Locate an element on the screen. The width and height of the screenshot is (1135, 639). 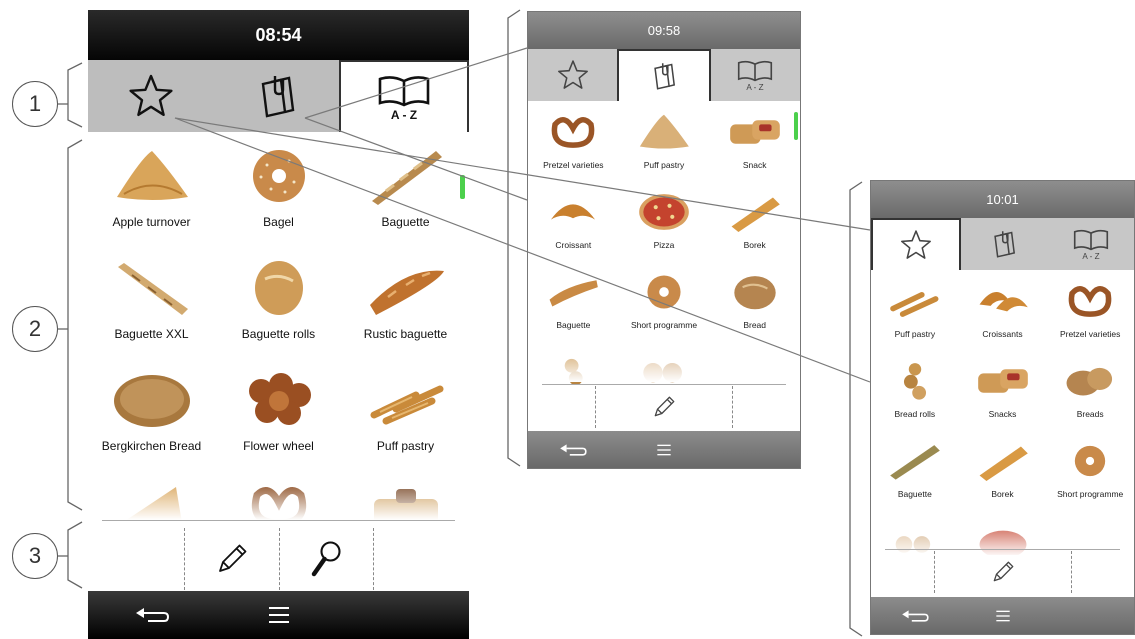
item-label: Rustic baguette is located at coordinates (405, 334).